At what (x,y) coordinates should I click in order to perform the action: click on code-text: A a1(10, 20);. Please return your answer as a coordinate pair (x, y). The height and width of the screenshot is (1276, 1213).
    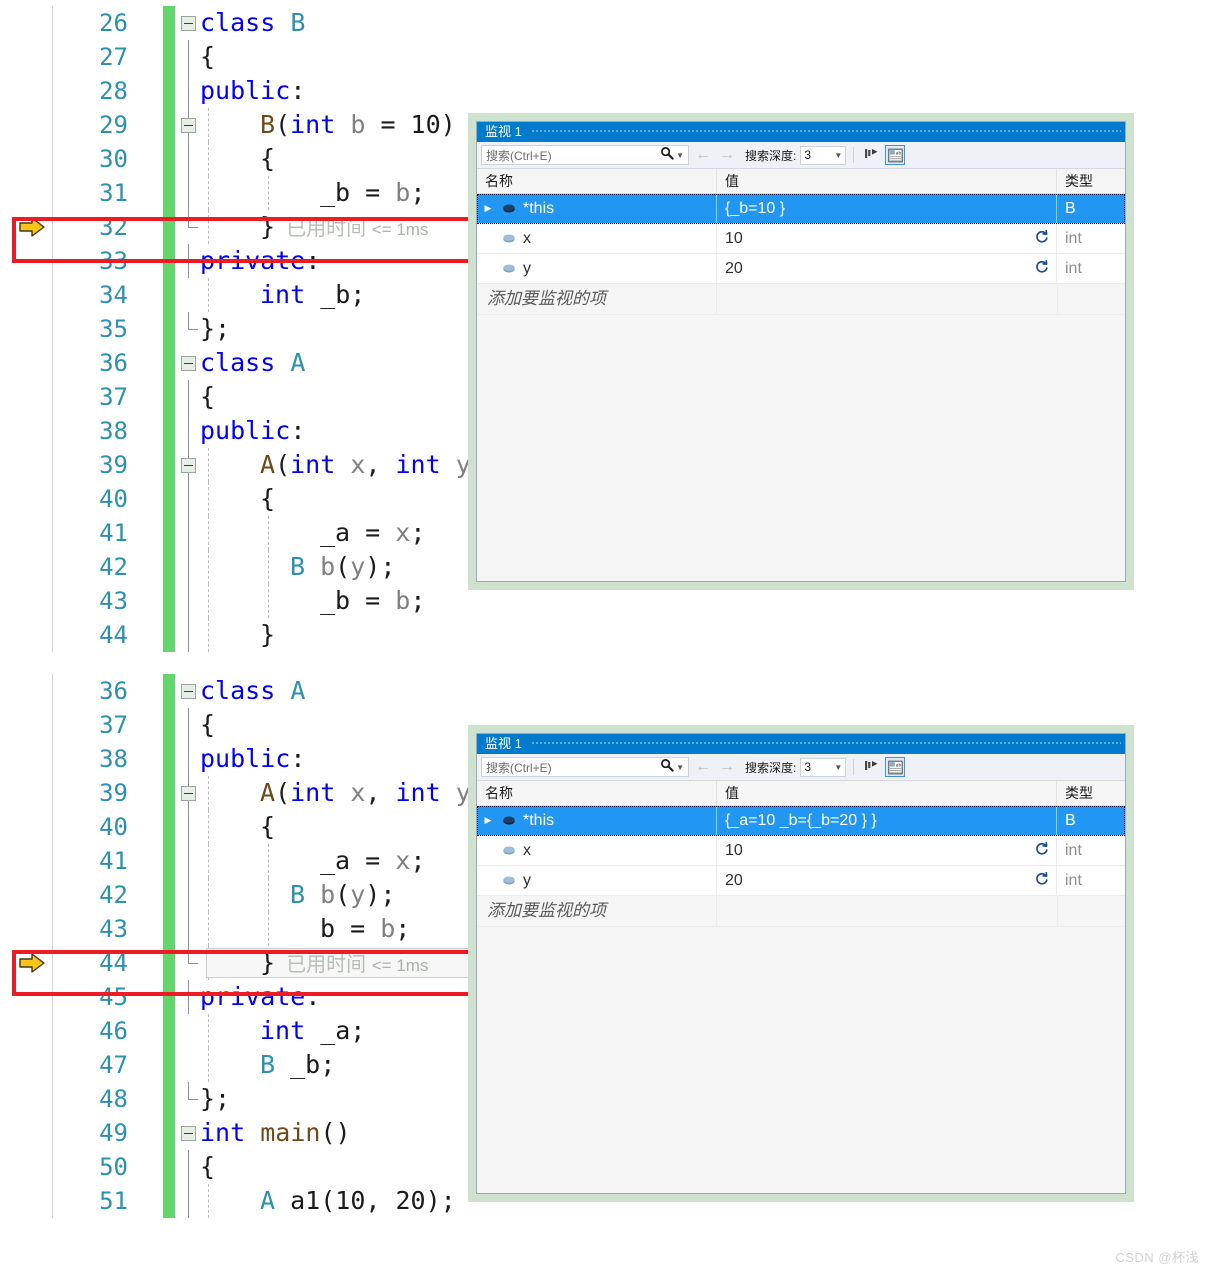
    Looking at the image, I should click on (358, 1201).